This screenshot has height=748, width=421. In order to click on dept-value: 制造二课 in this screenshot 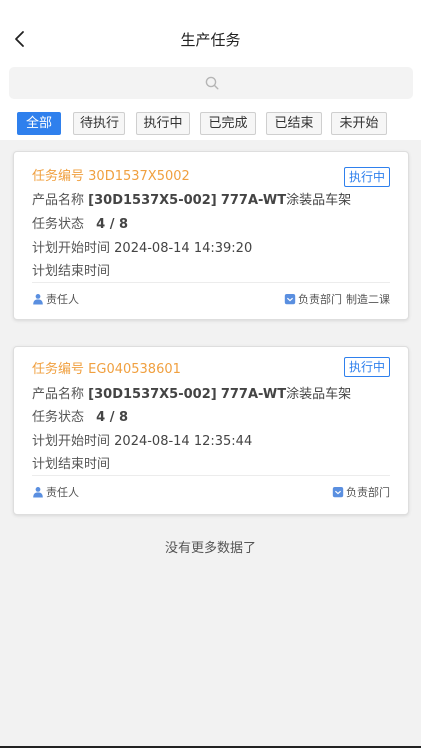, I will do `click(368, 299)`.